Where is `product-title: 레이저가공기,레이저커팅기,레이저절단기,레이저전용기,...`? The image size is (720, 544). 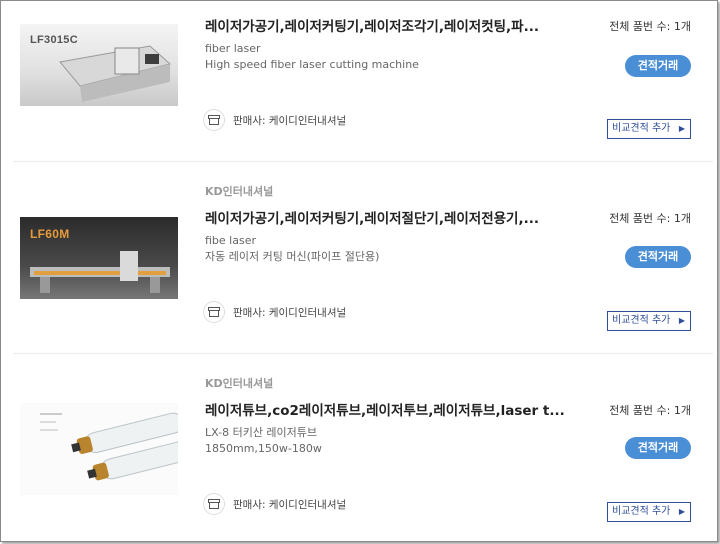 product-title: 레이저가공기,레이저커팅기,레이저절단기,레이저전용기,... is located at coordinates (395, 217).